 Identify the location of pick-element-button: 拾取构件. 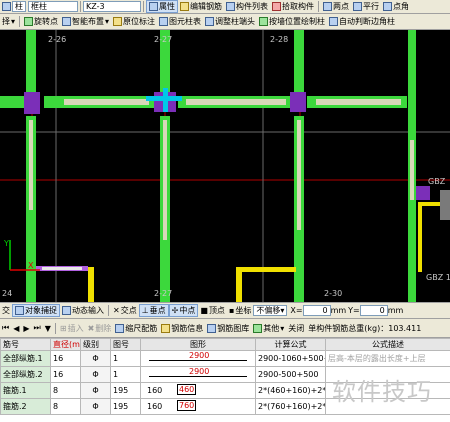
(293, 6).